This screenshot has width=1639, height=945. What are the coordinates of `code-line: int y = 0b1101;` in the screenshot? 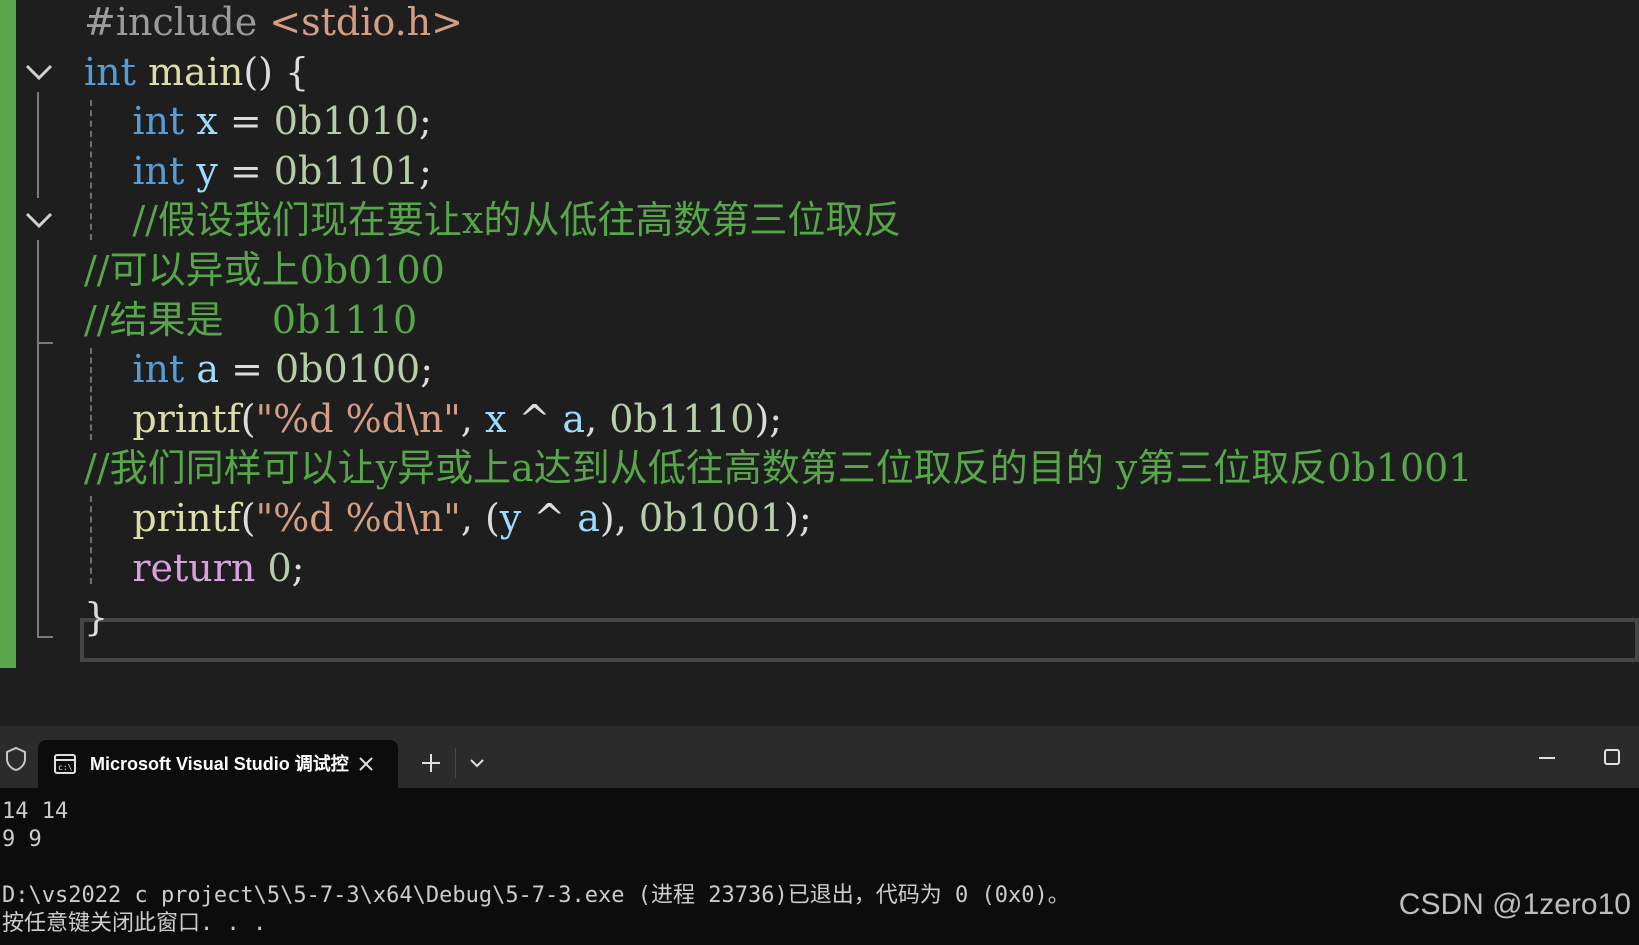 It's located at (258, 171).